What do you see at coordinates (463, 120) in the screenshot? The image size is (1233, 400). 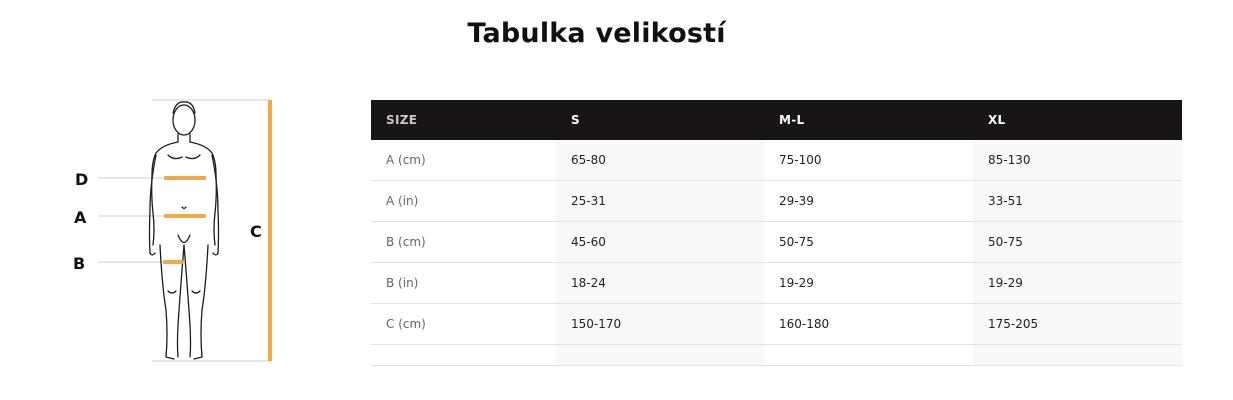 I see `column-header-size: SIZE` at bounding box center [463, 120].